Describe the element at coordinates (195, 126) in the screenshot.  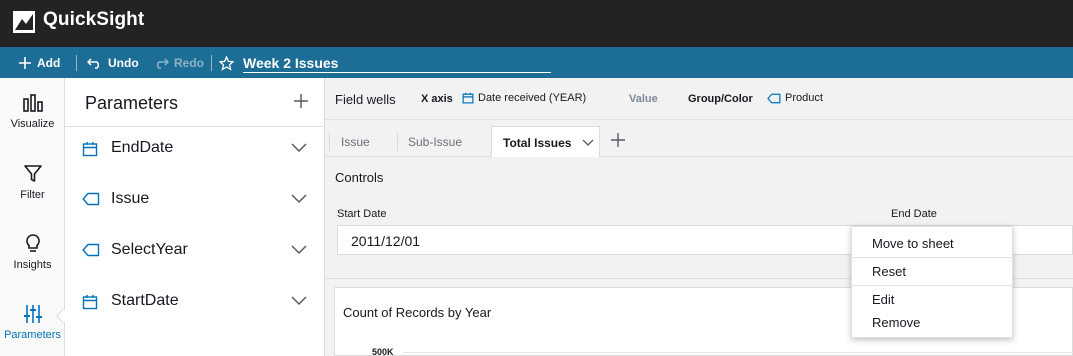
I see `divider` at that location.